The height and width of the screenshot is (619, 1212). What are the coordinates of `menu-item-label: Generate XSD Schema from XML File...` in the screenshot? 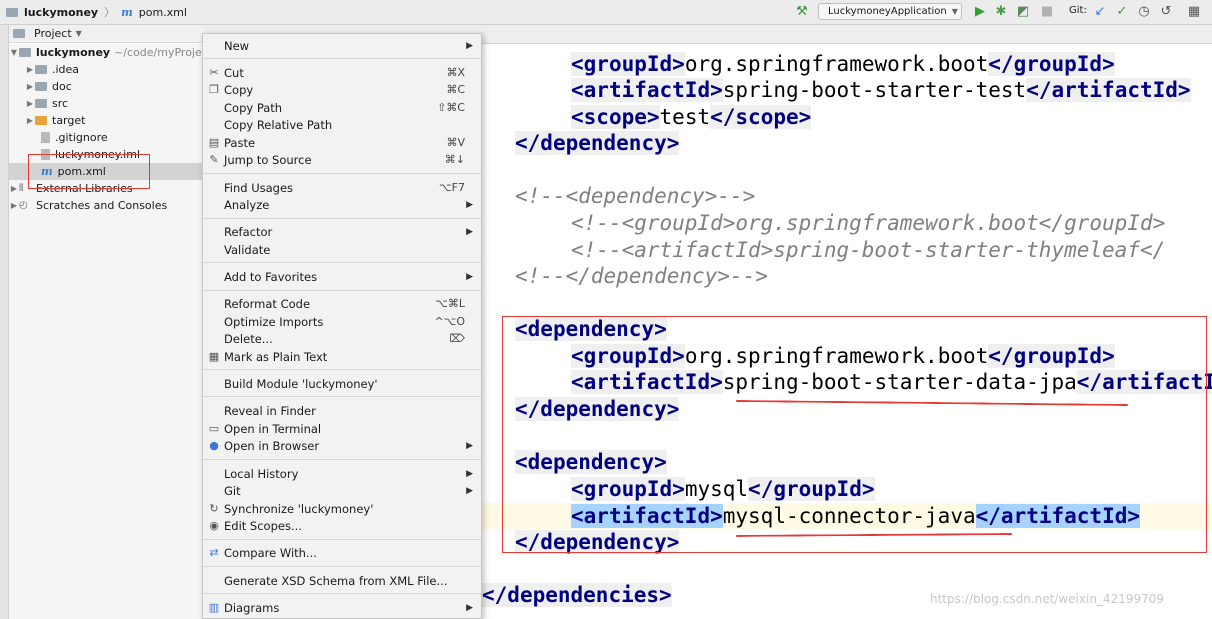 It's located at (336, 580).